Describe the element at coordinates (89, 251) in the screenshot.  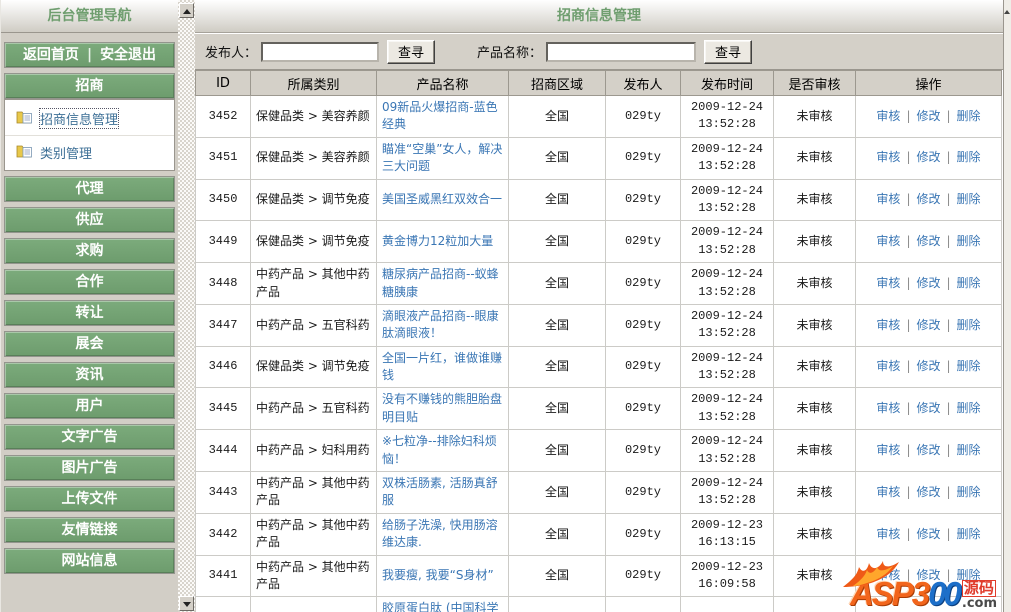
I see `sidebar-section: 求购` at that location.